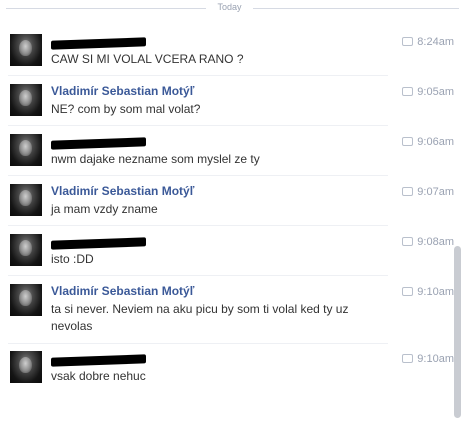 The width and height of the screenshot is (464, 423). I want to click on scrollbar-thumb, so click(457, 332).